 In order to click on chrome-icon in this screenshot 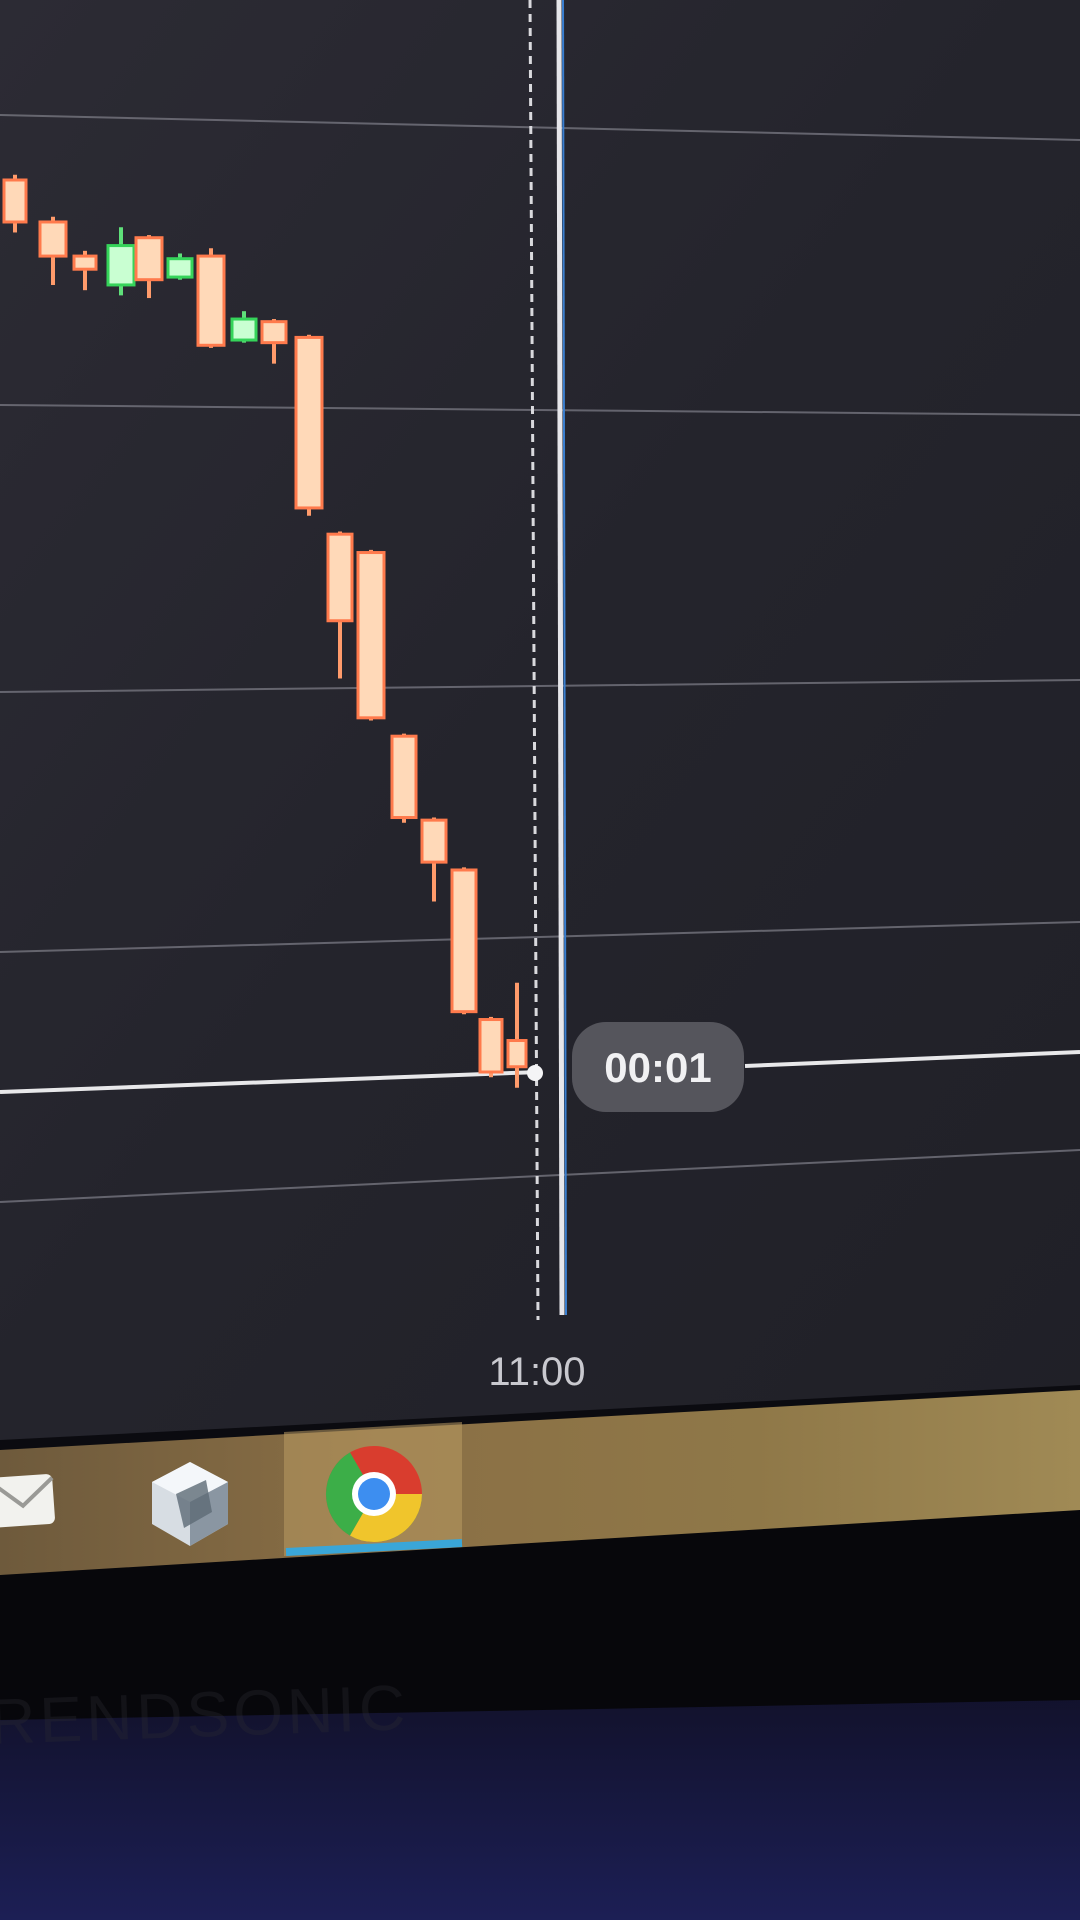, I will do `click(374, 1494)`.